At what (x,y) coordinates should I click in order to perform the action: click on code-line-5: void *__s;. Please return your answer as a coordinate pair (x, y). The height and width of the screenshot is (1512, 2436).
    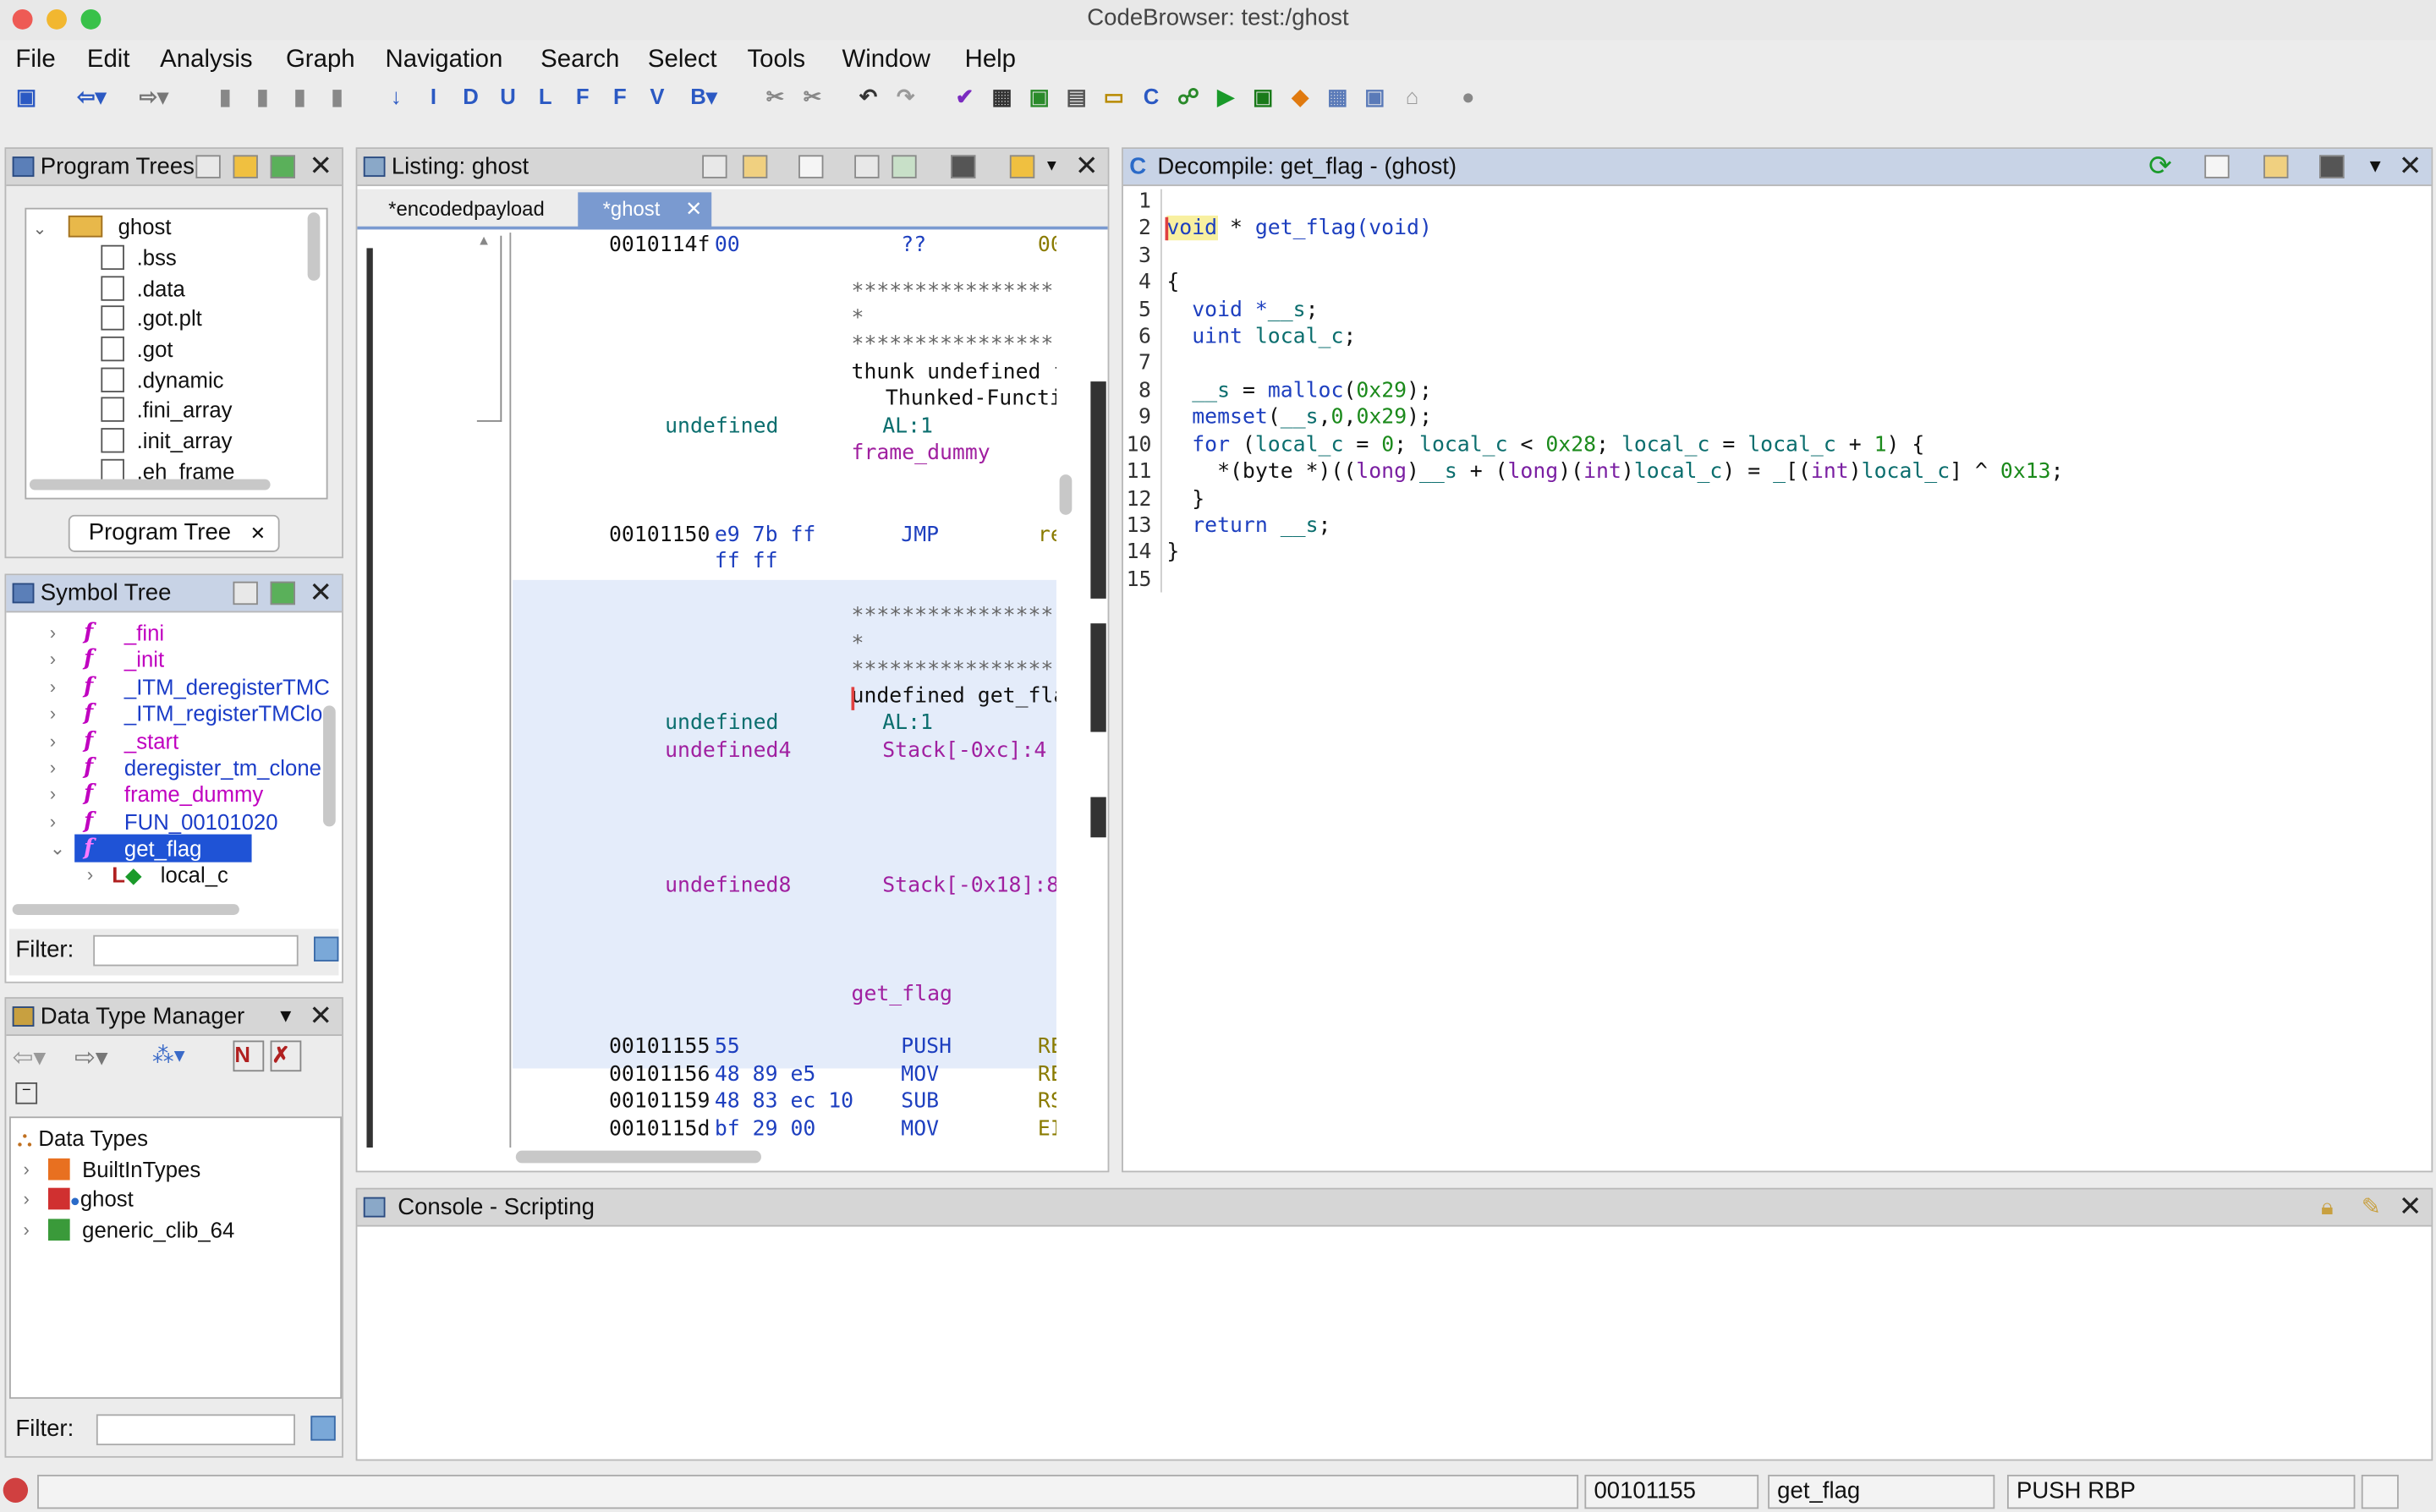
    Looking at the image, I should click on (1242, 310).